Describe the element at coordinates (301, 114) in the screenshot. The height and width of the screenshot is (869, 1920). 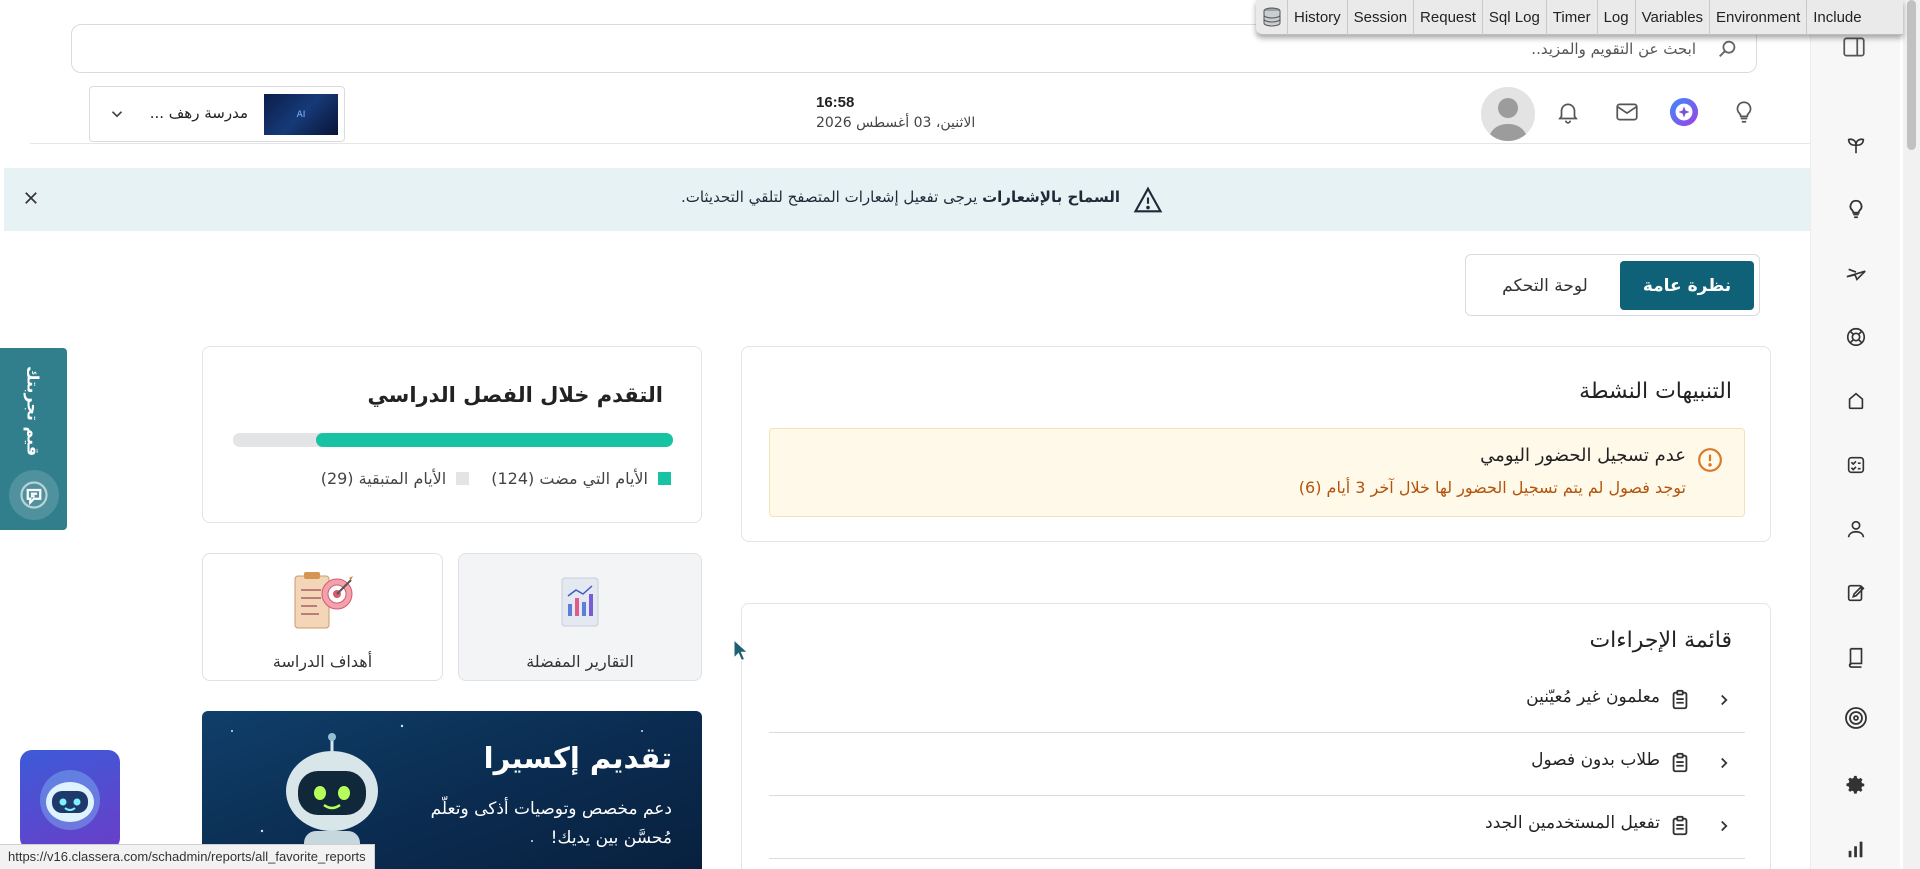
I see `school-logo: AI` at that location.